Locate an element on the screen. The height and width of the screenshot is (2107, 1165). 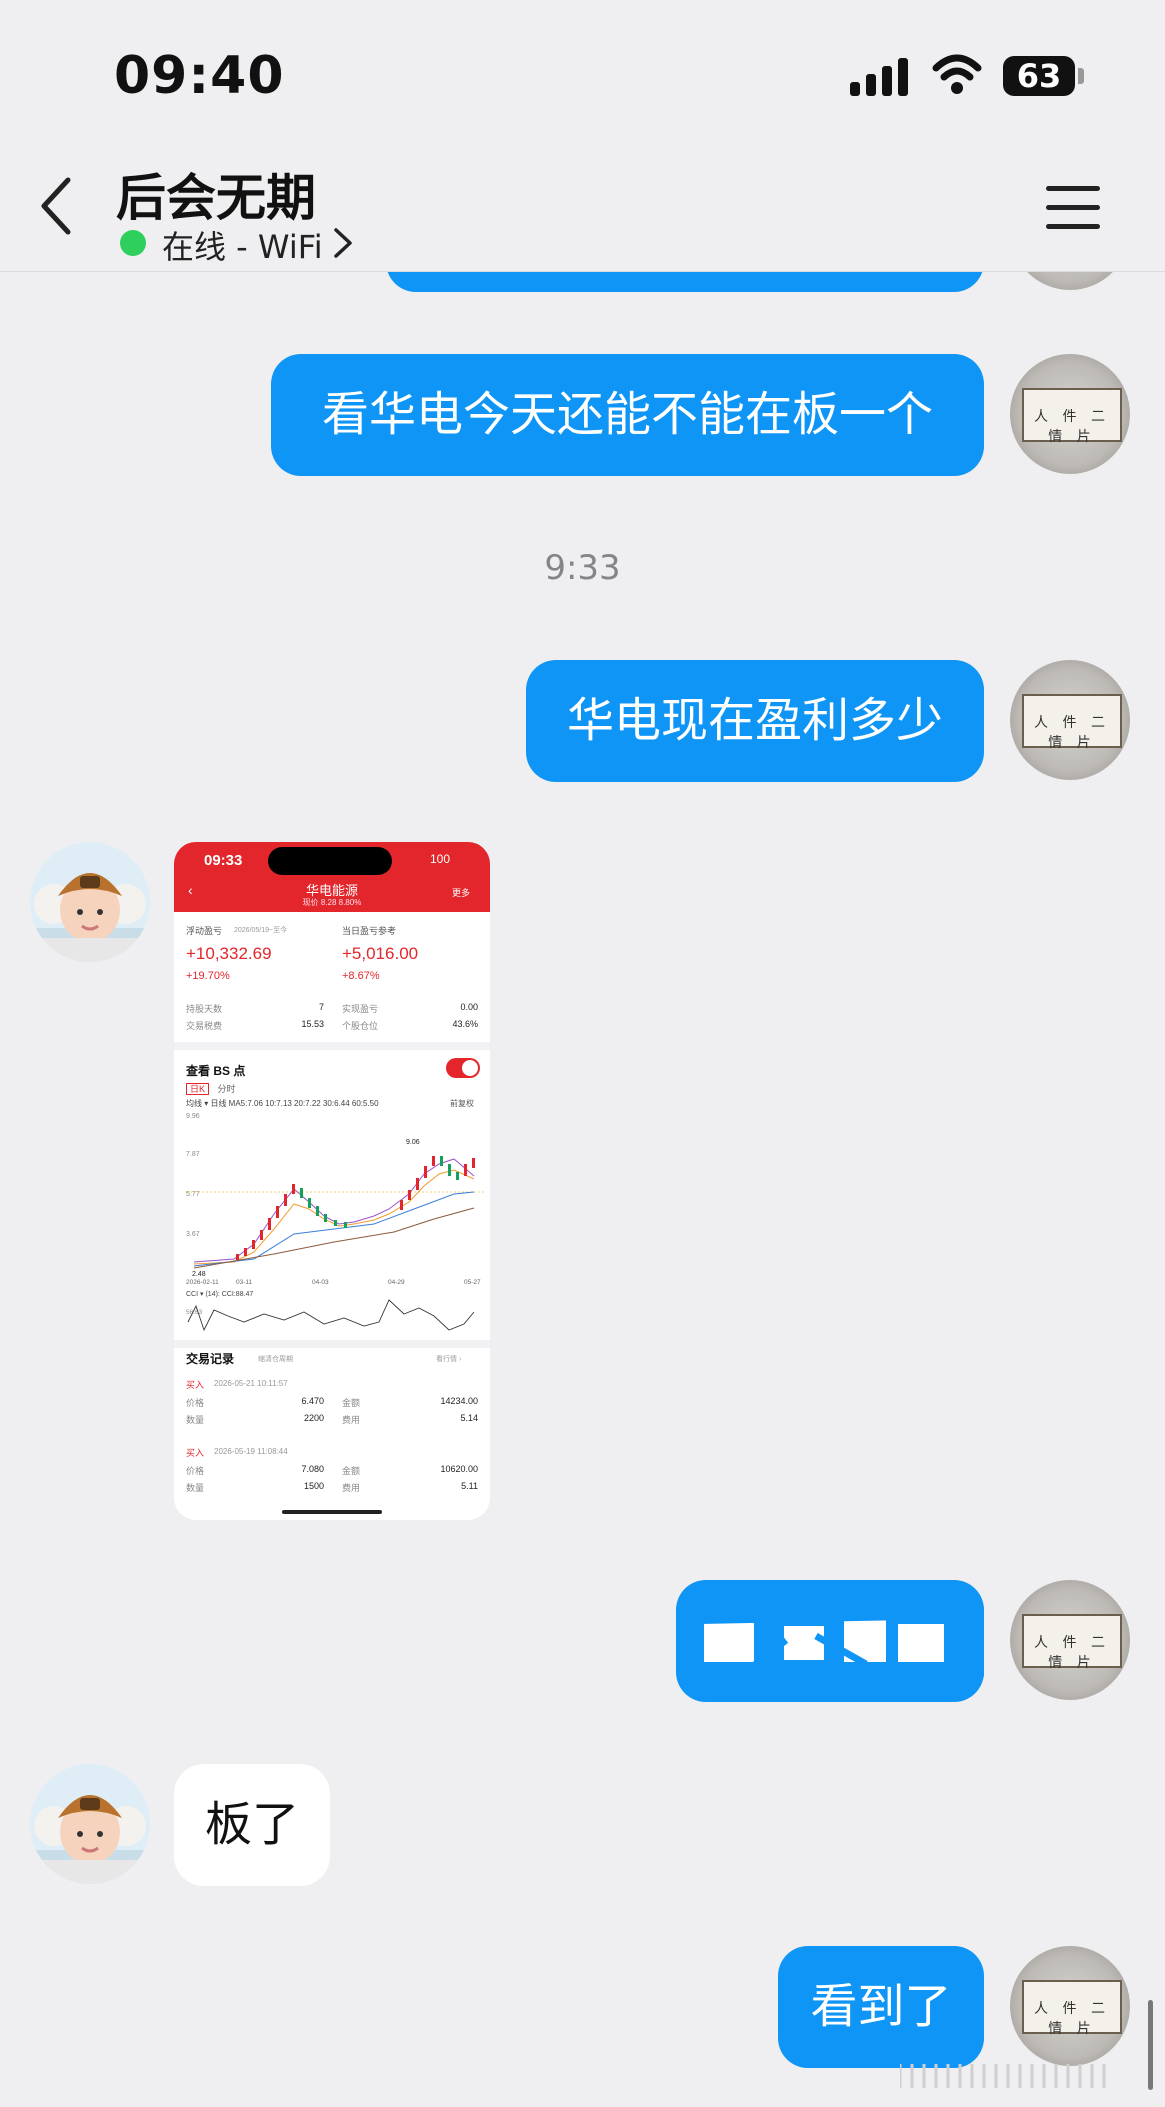
message-text: 板了 is located at coordinates (252, 1825).